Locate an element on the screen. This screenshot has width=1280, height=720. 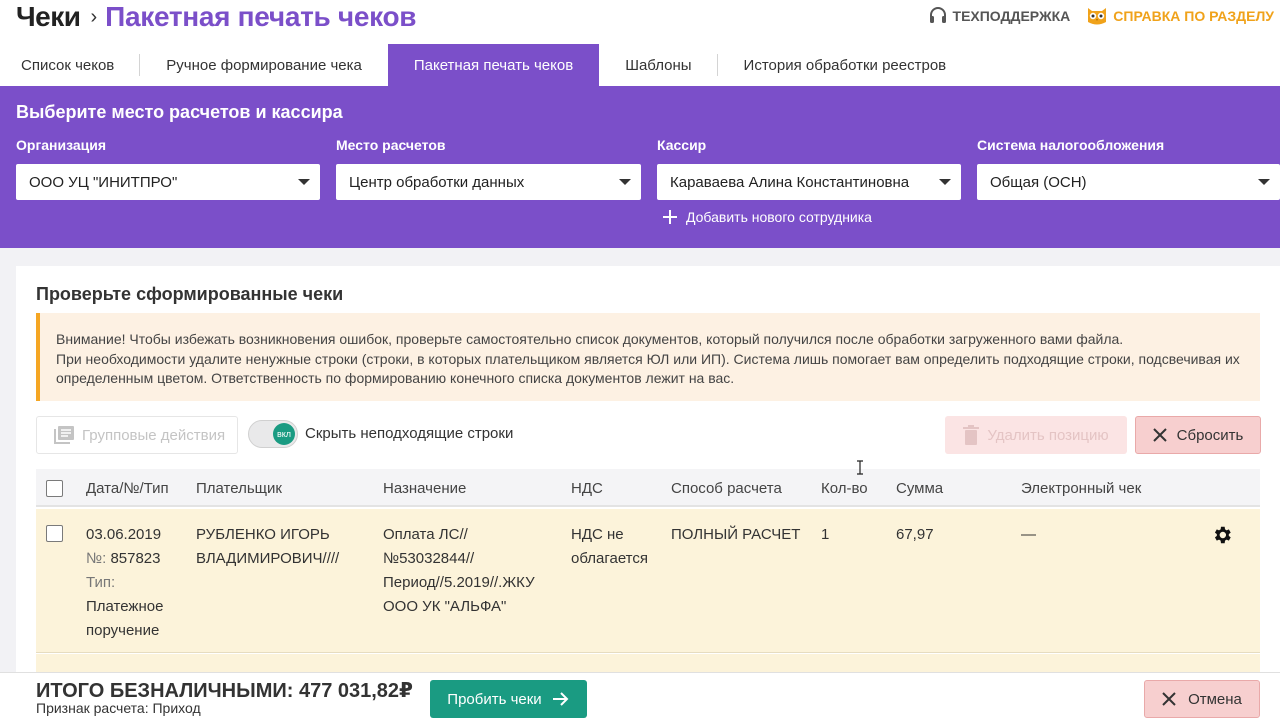
row-type-line1: Платежное is located at coordinates (125, 606).